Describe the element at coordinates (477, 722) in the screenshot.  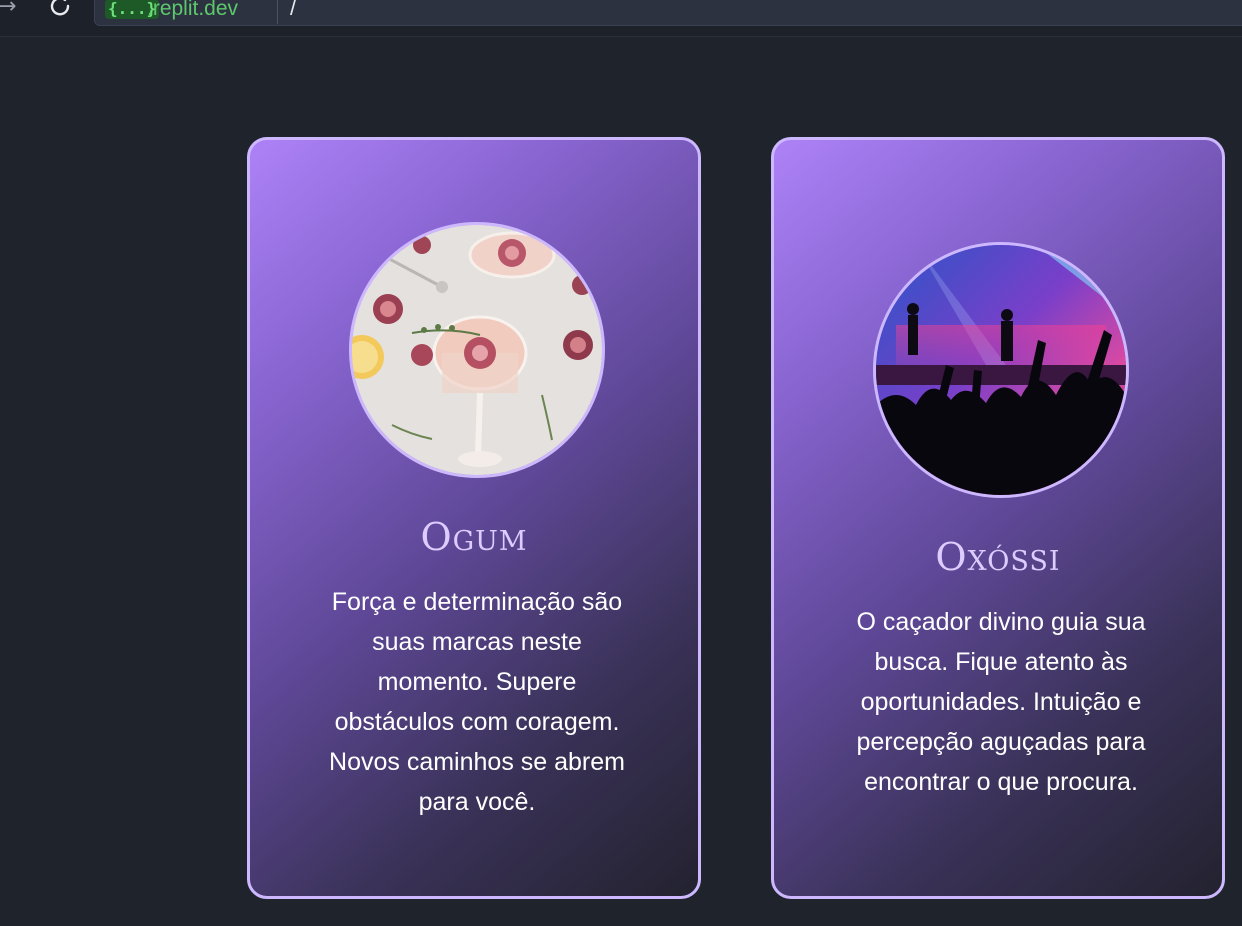
I see `description-line: obstáculos com coragem.` at that location.